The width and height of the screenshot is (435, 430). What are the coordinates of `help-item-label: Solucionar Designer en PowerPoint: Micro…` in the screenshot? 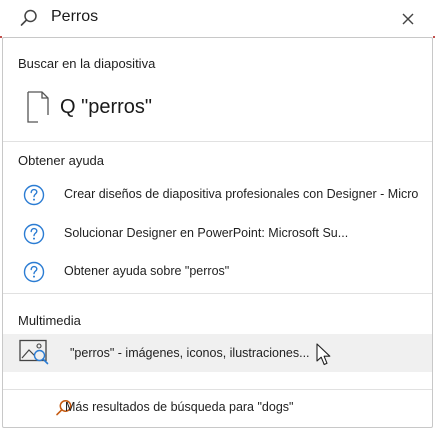 It's located at (206, 233).